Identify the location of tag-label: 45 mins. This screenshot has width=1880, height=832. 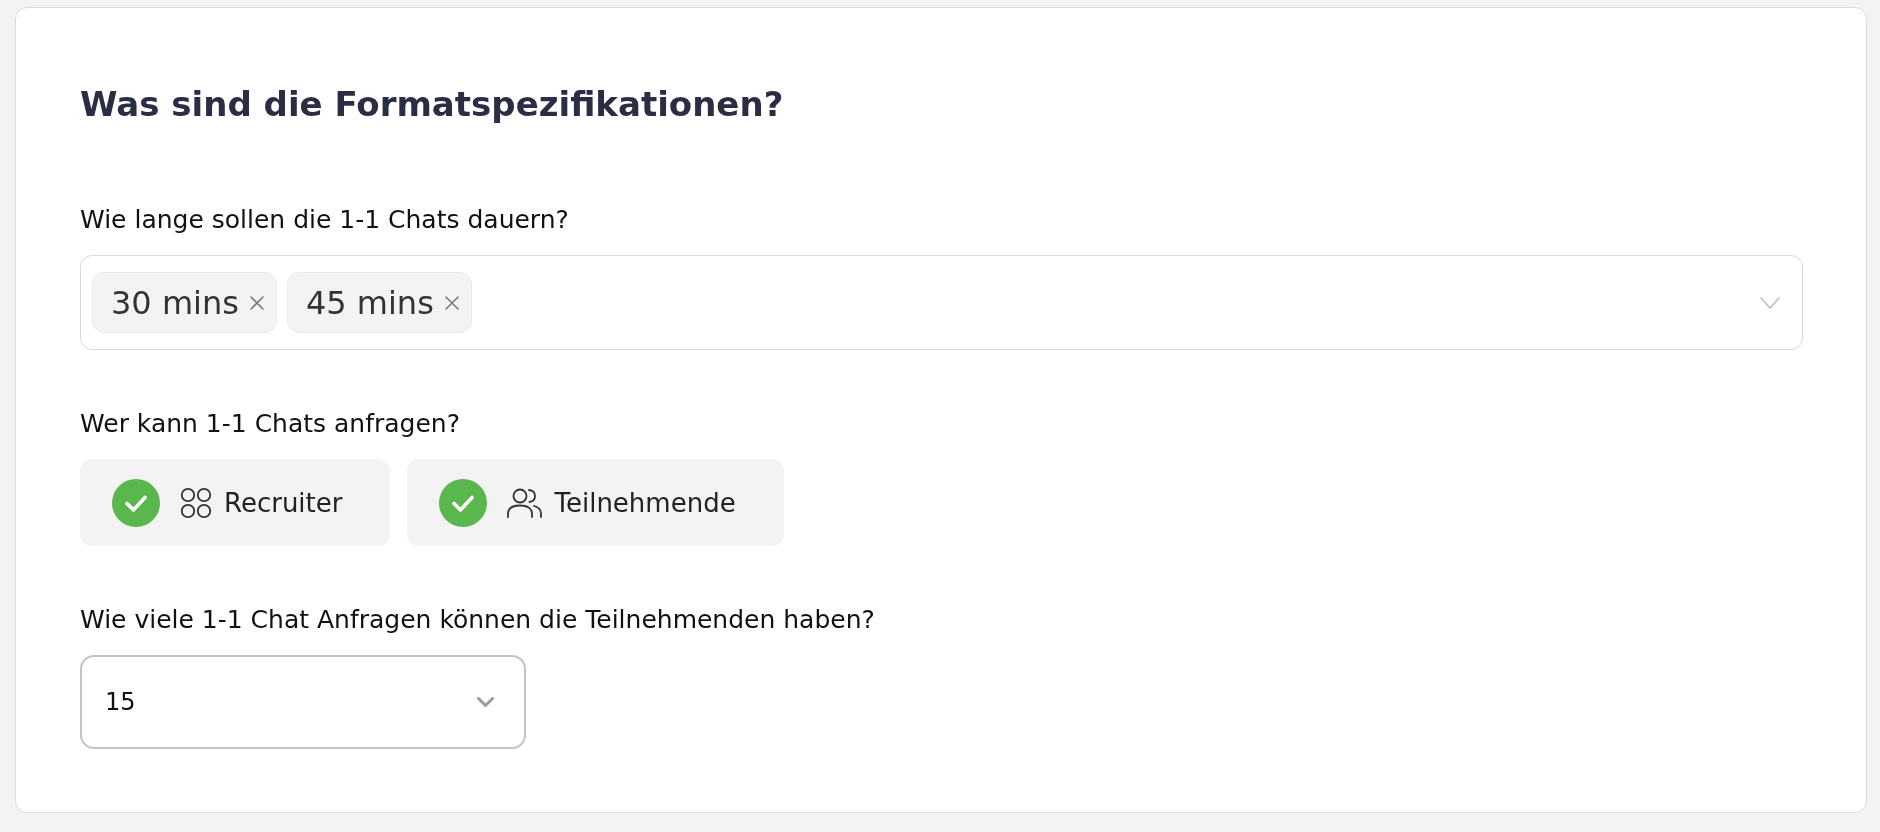
(369, 302).